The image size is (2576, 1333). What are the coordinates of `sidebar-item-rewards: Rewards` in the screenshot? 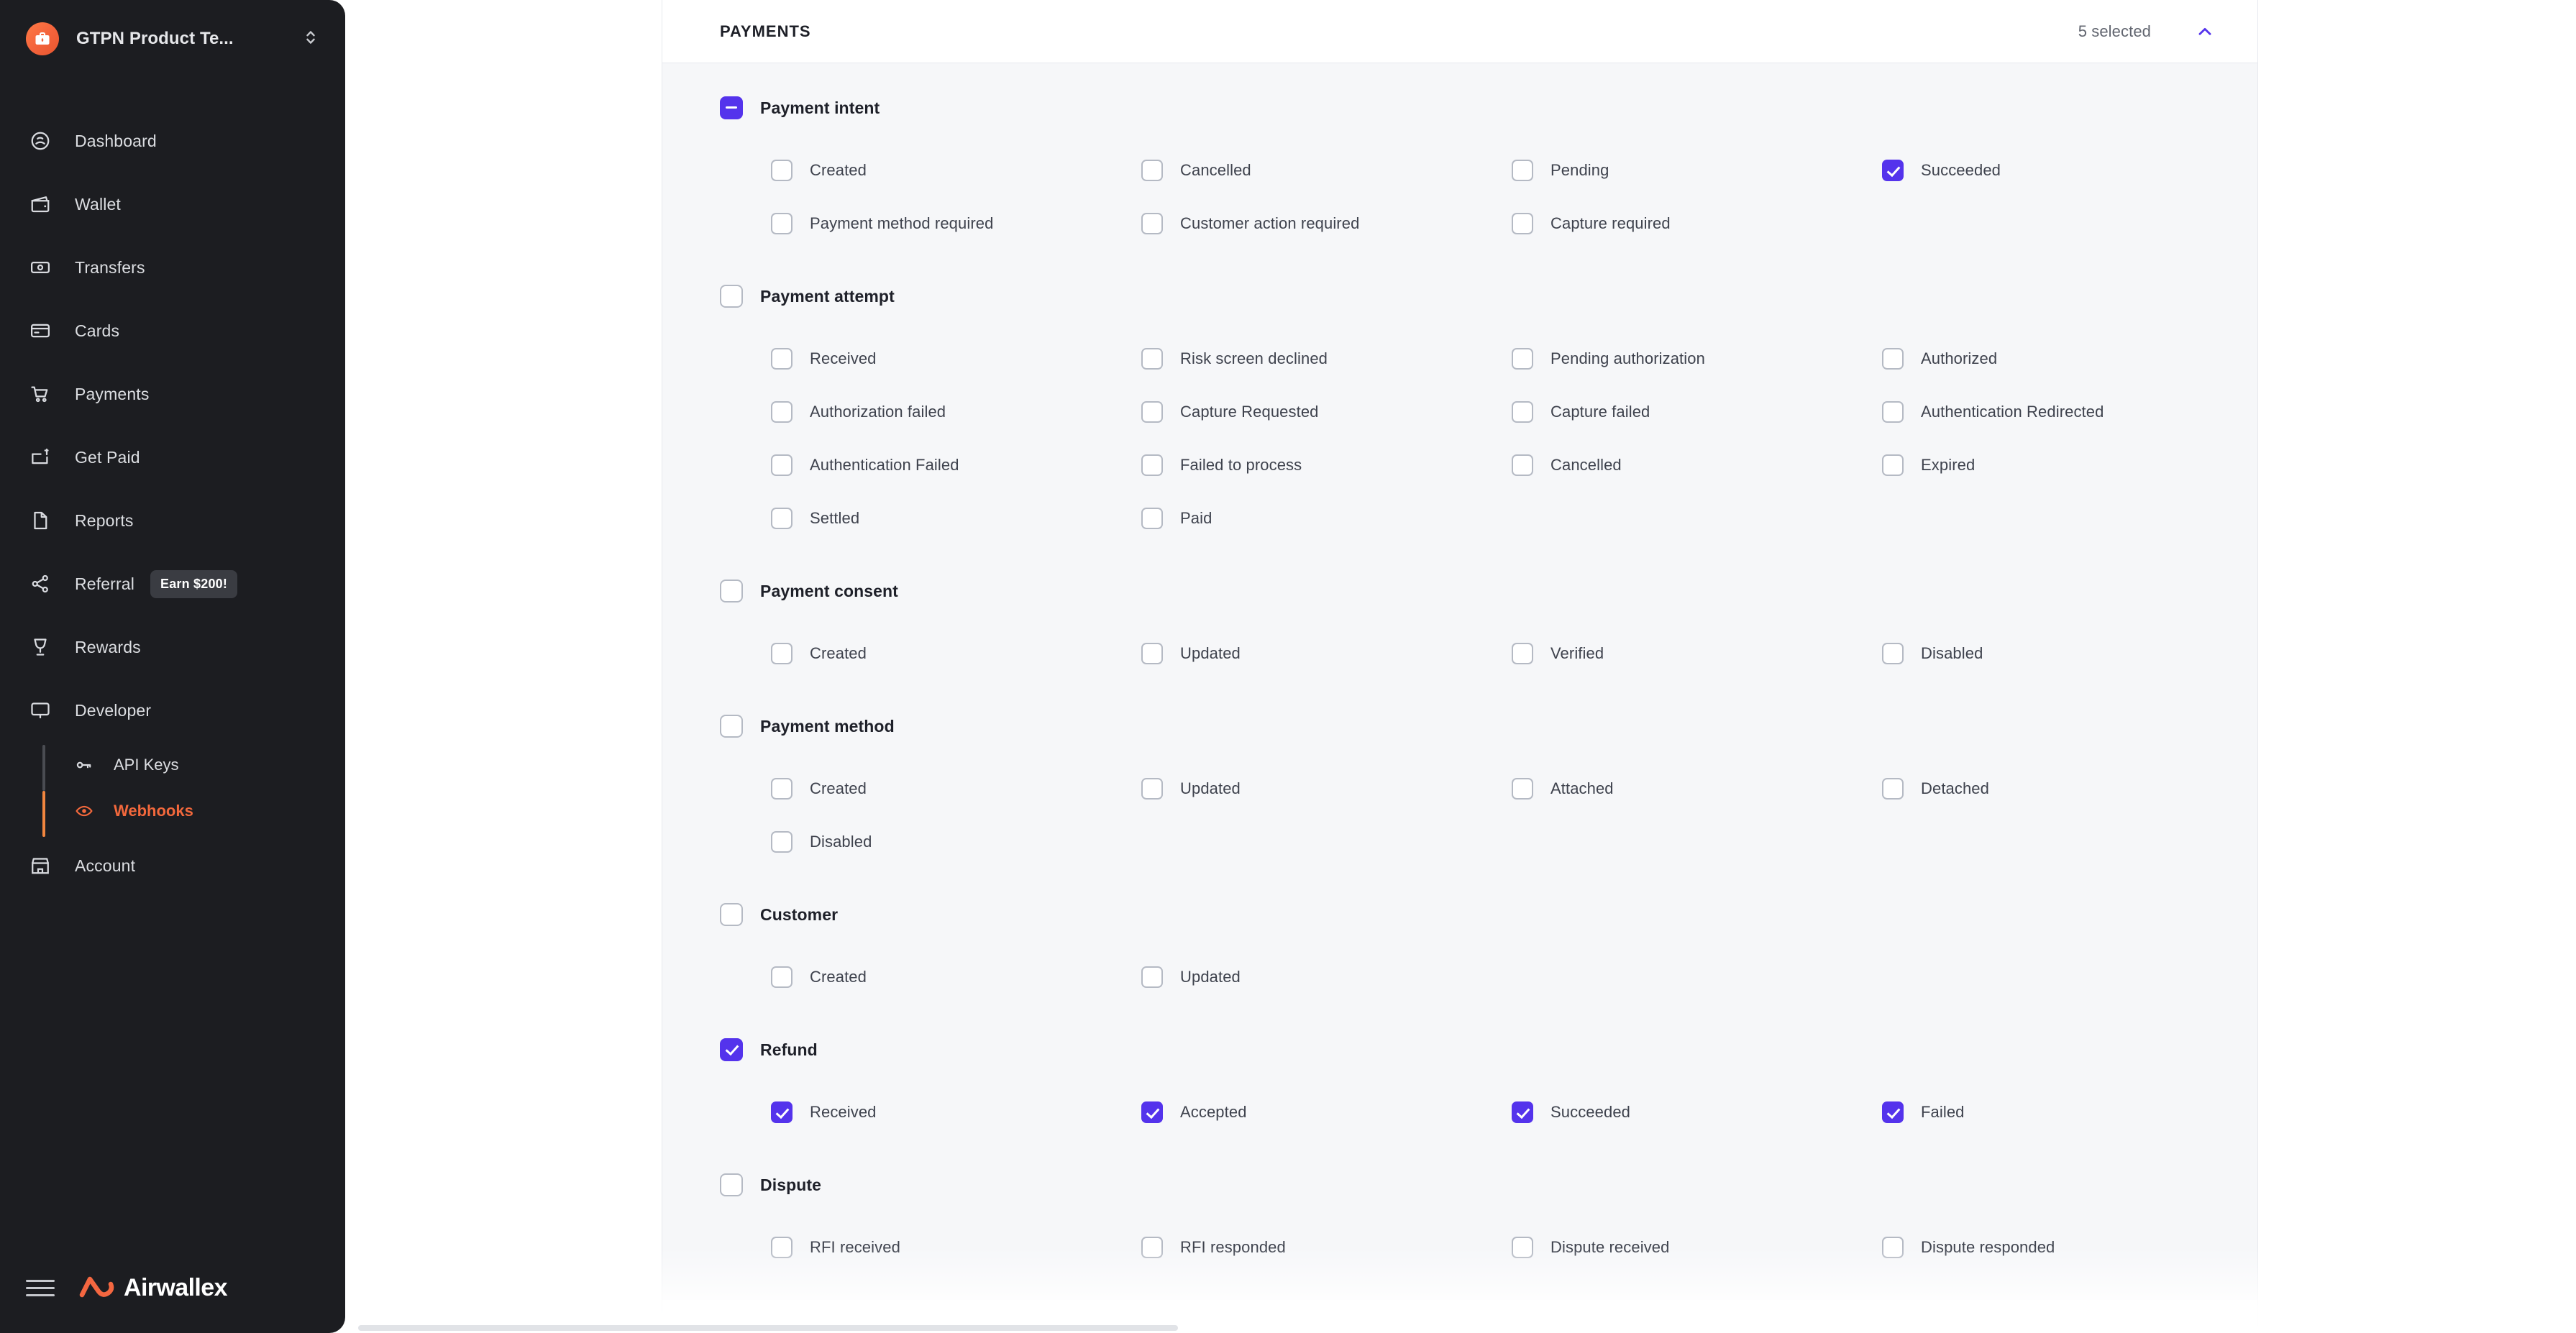 It's located at (172, 647).